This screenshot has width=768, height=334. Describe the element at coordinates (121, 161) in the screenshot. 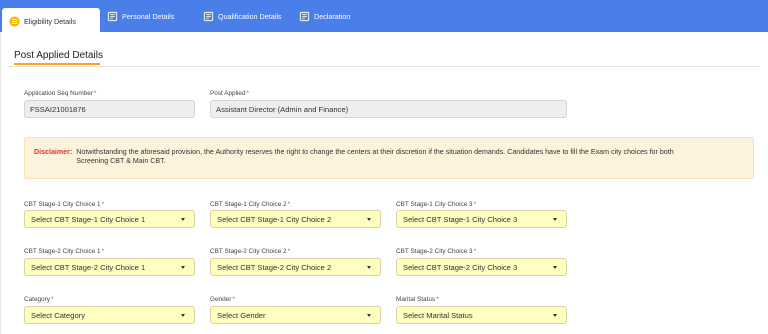

I see `disclaimer-text-line2: Screening CBT & Main CBT.` at that location.